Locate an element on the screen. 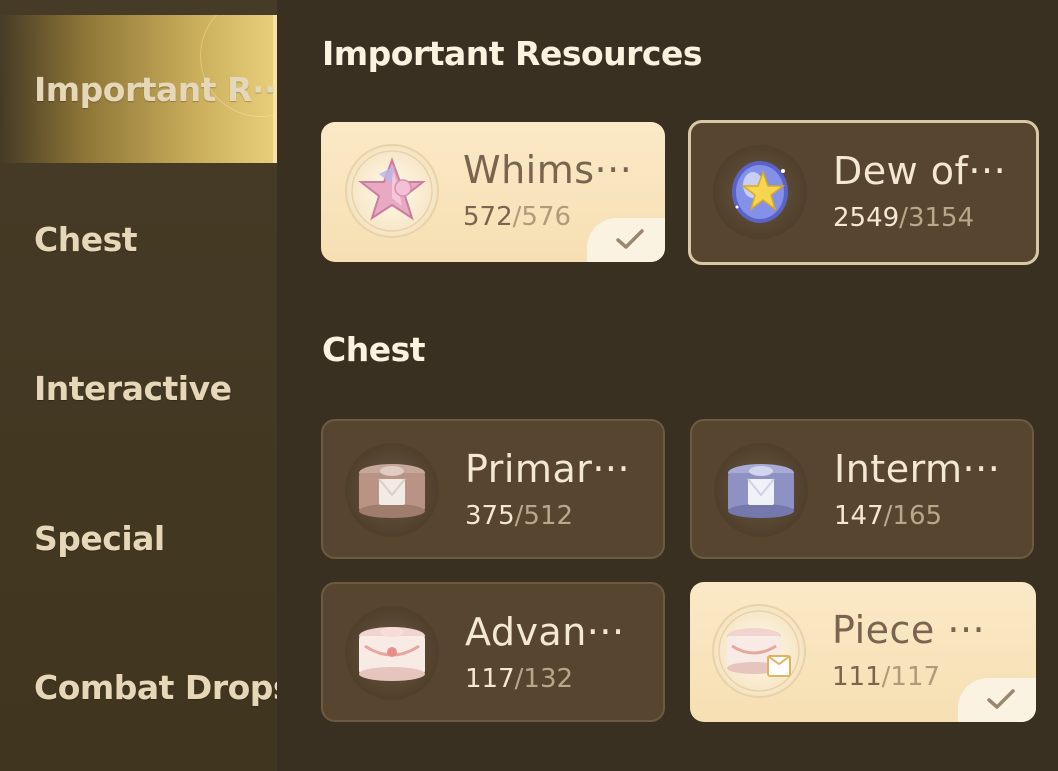  count-current: 375 is located at coordinates (490, 516).